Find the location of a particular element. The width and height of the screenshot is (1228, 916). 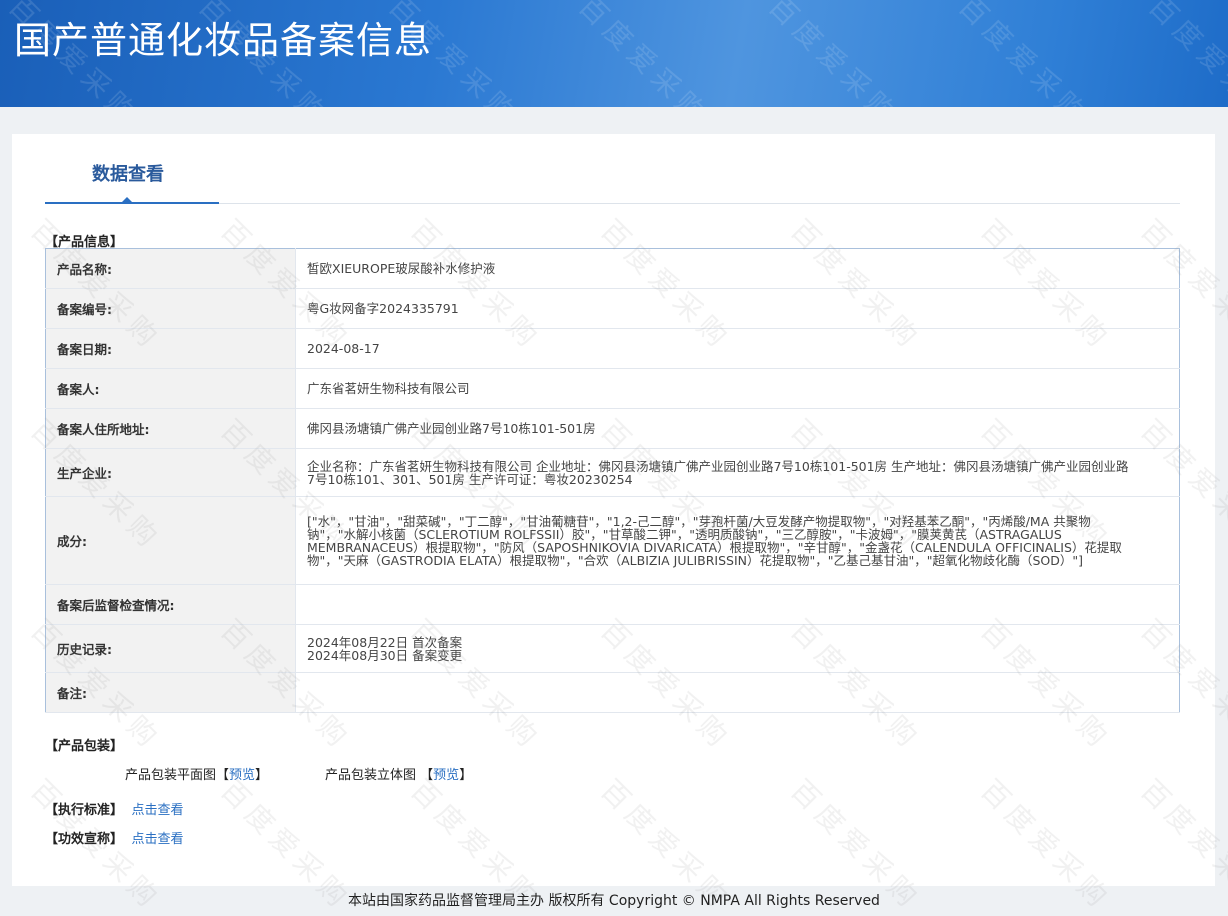

section-packaging: 【产品包装】 is located at coordinates (84, 746).